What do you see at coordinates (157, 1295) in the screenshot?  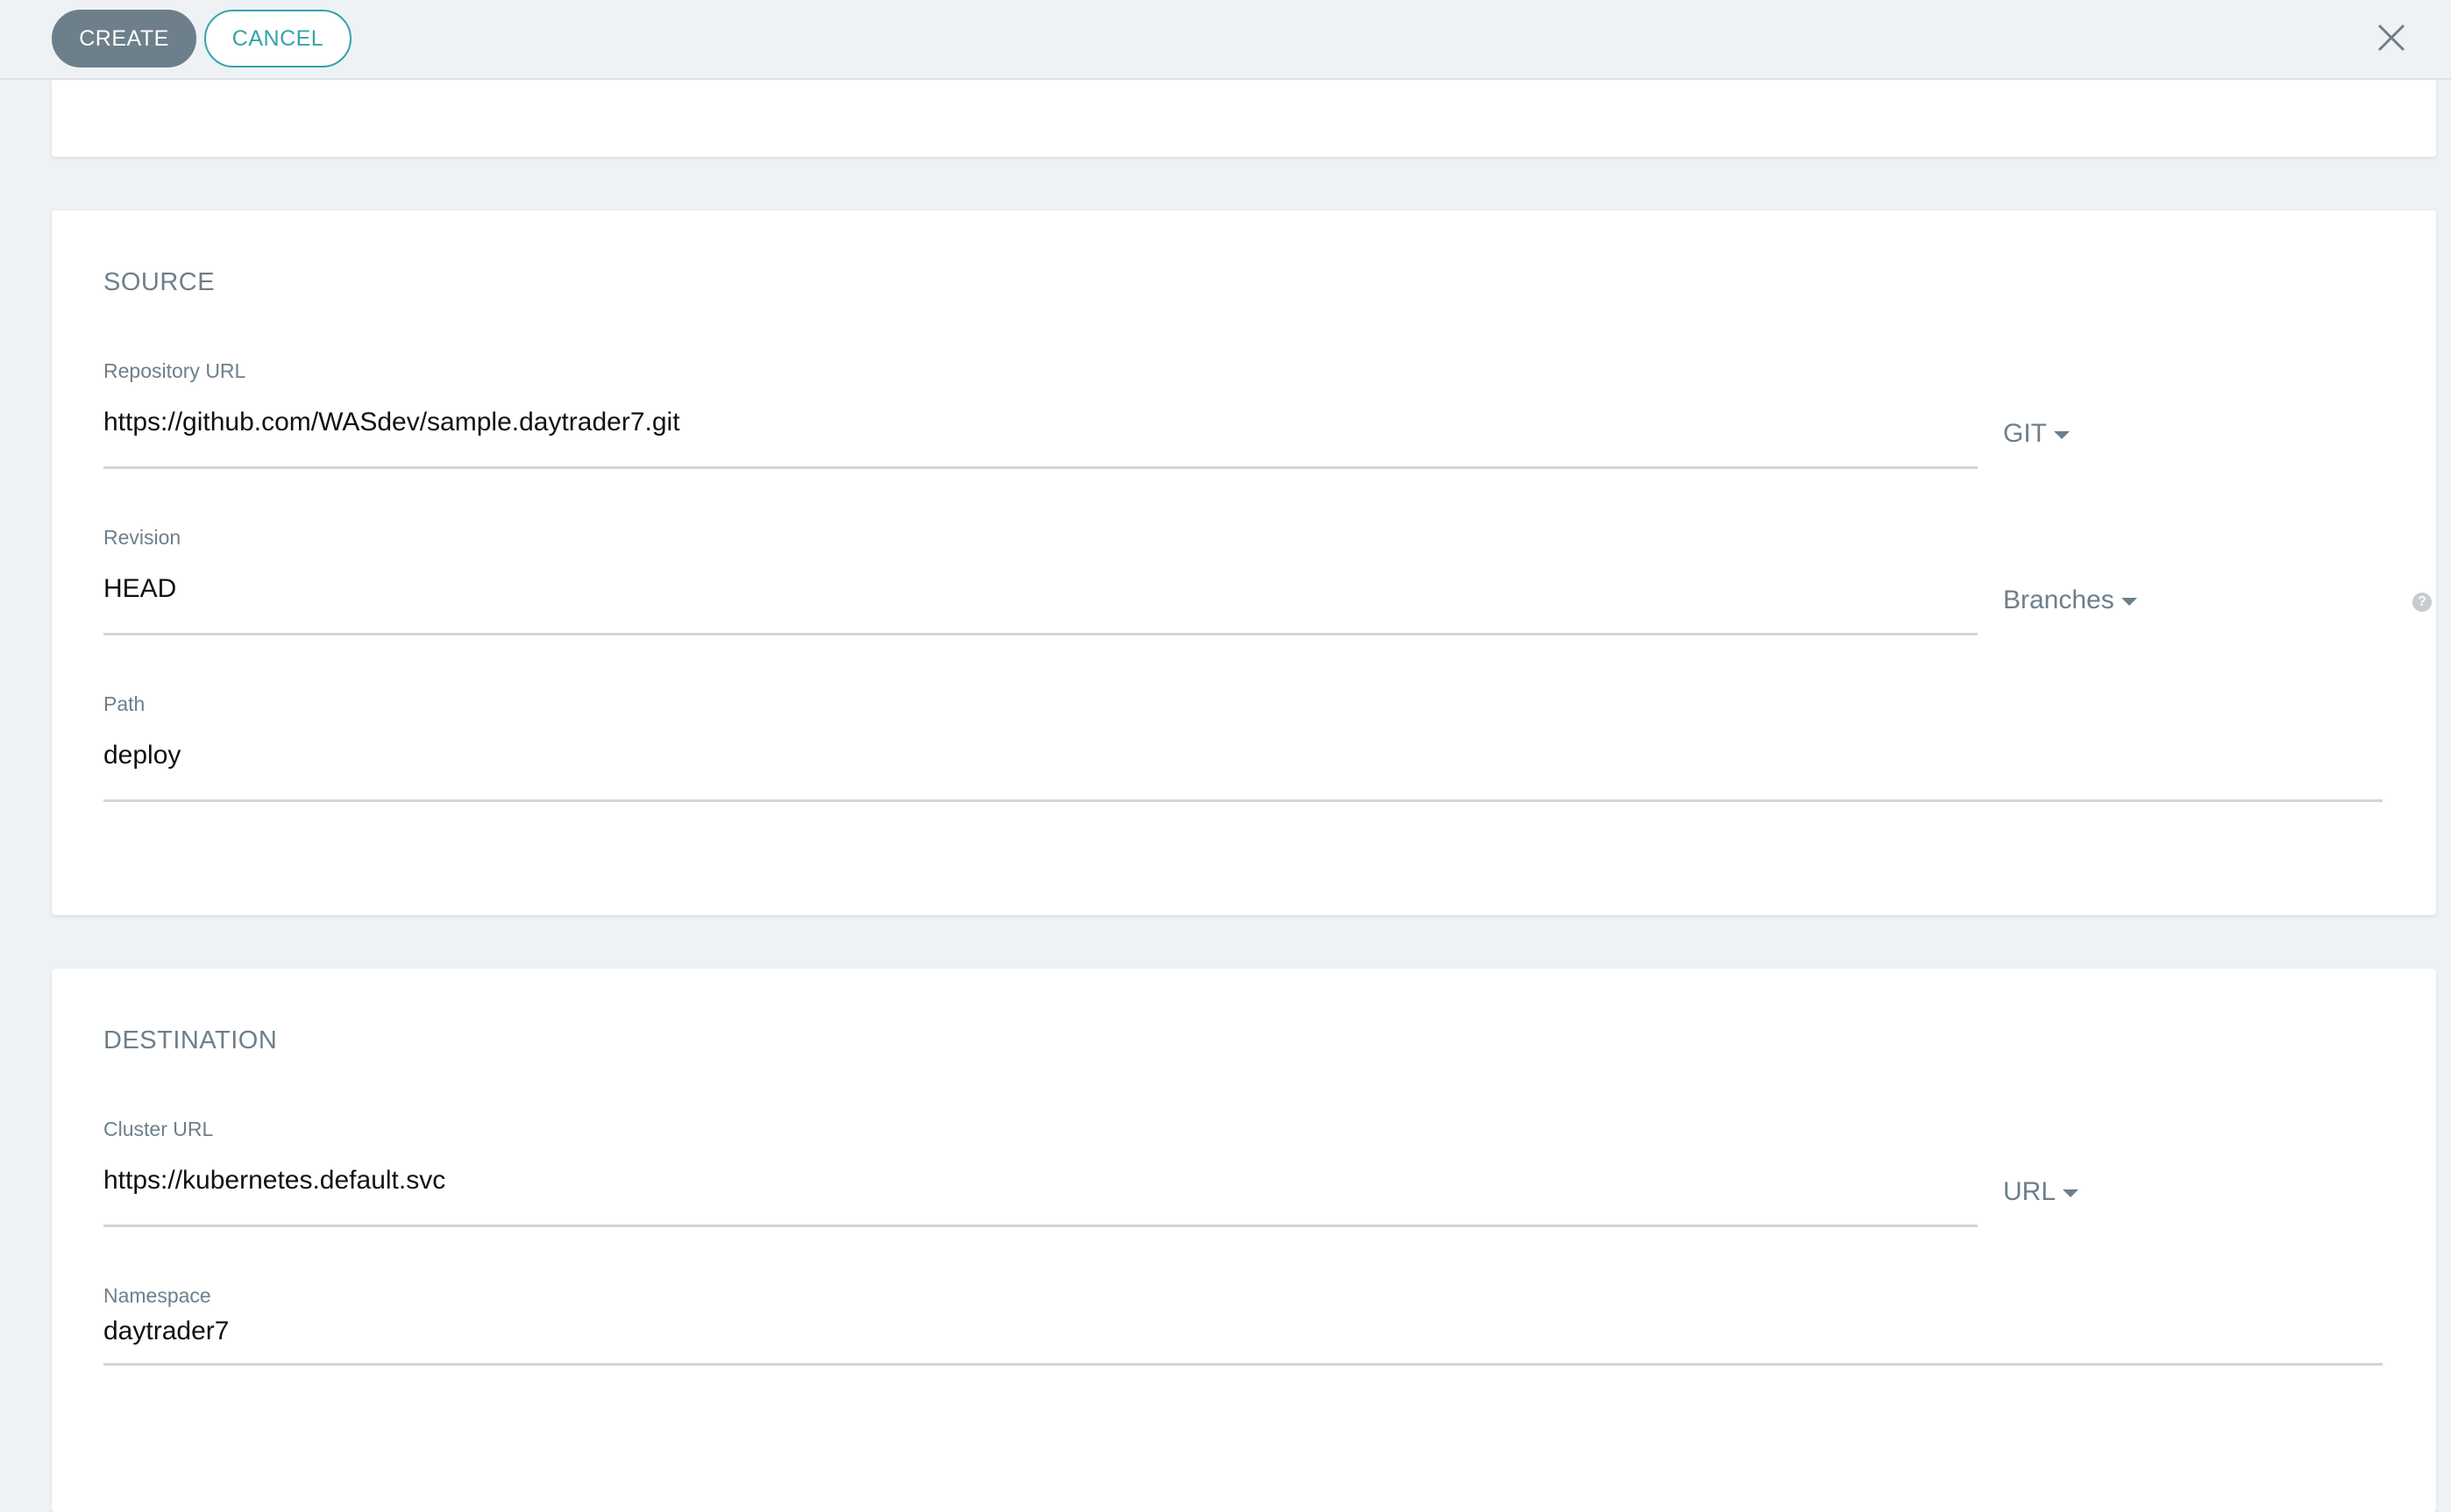 I see `namespace-label: Namespace` at bounding box center [157, 1295].